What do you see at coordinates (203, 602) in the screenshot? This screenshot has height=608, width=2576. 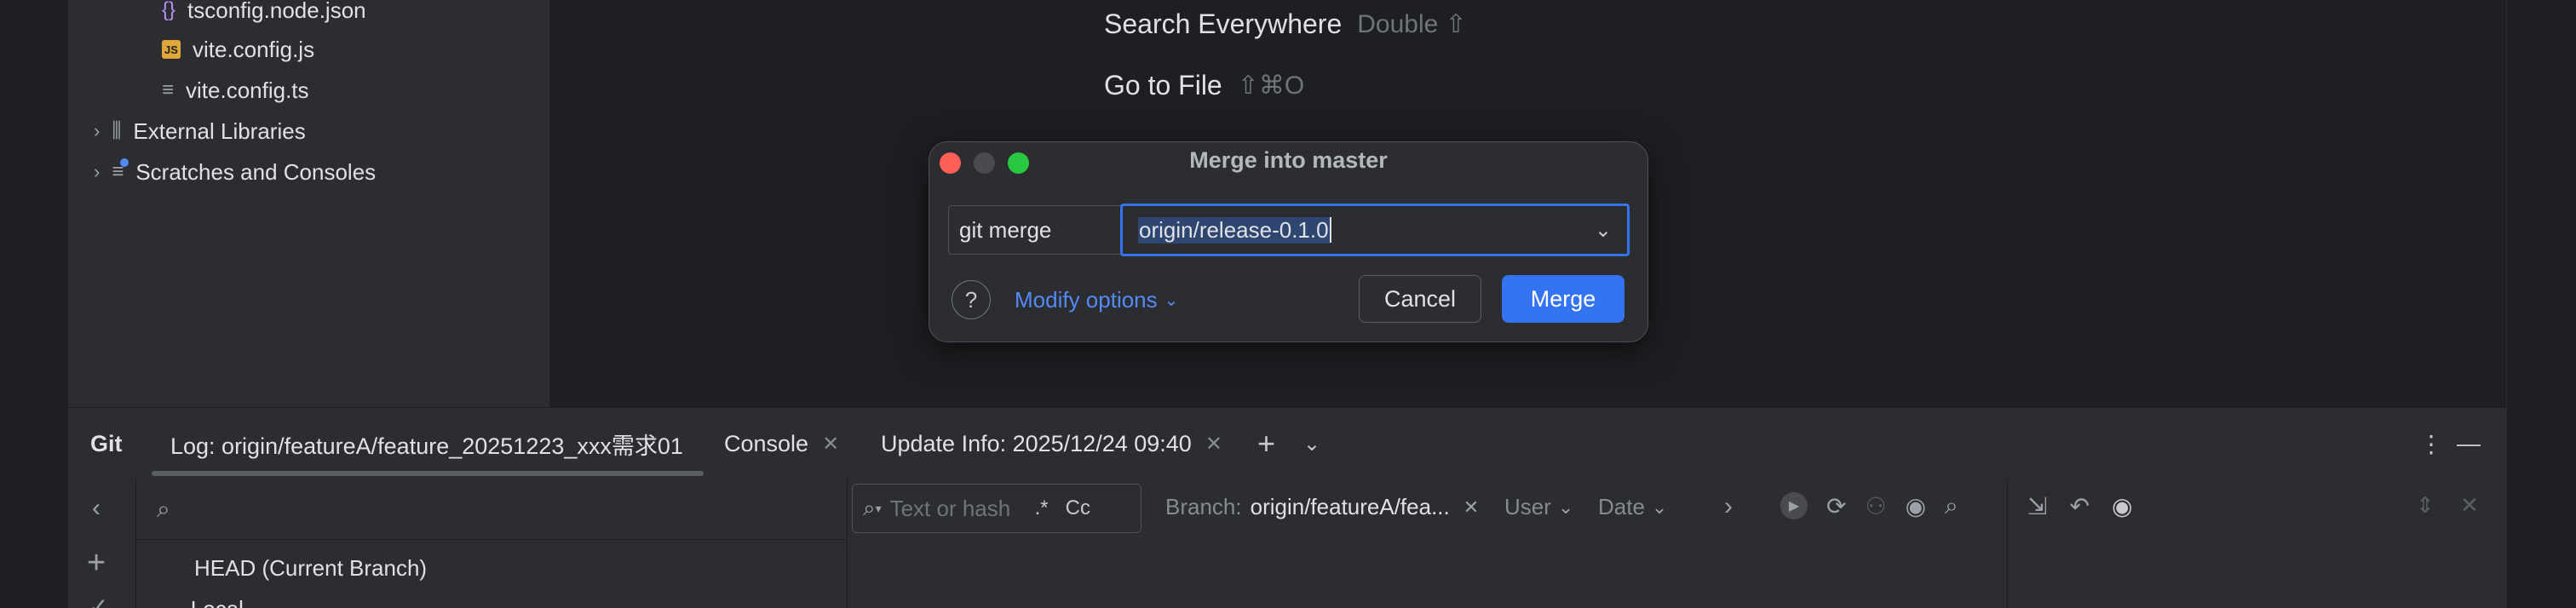 I see `branch-item-local: ⌄ Local` at bounding box center [203, 602].